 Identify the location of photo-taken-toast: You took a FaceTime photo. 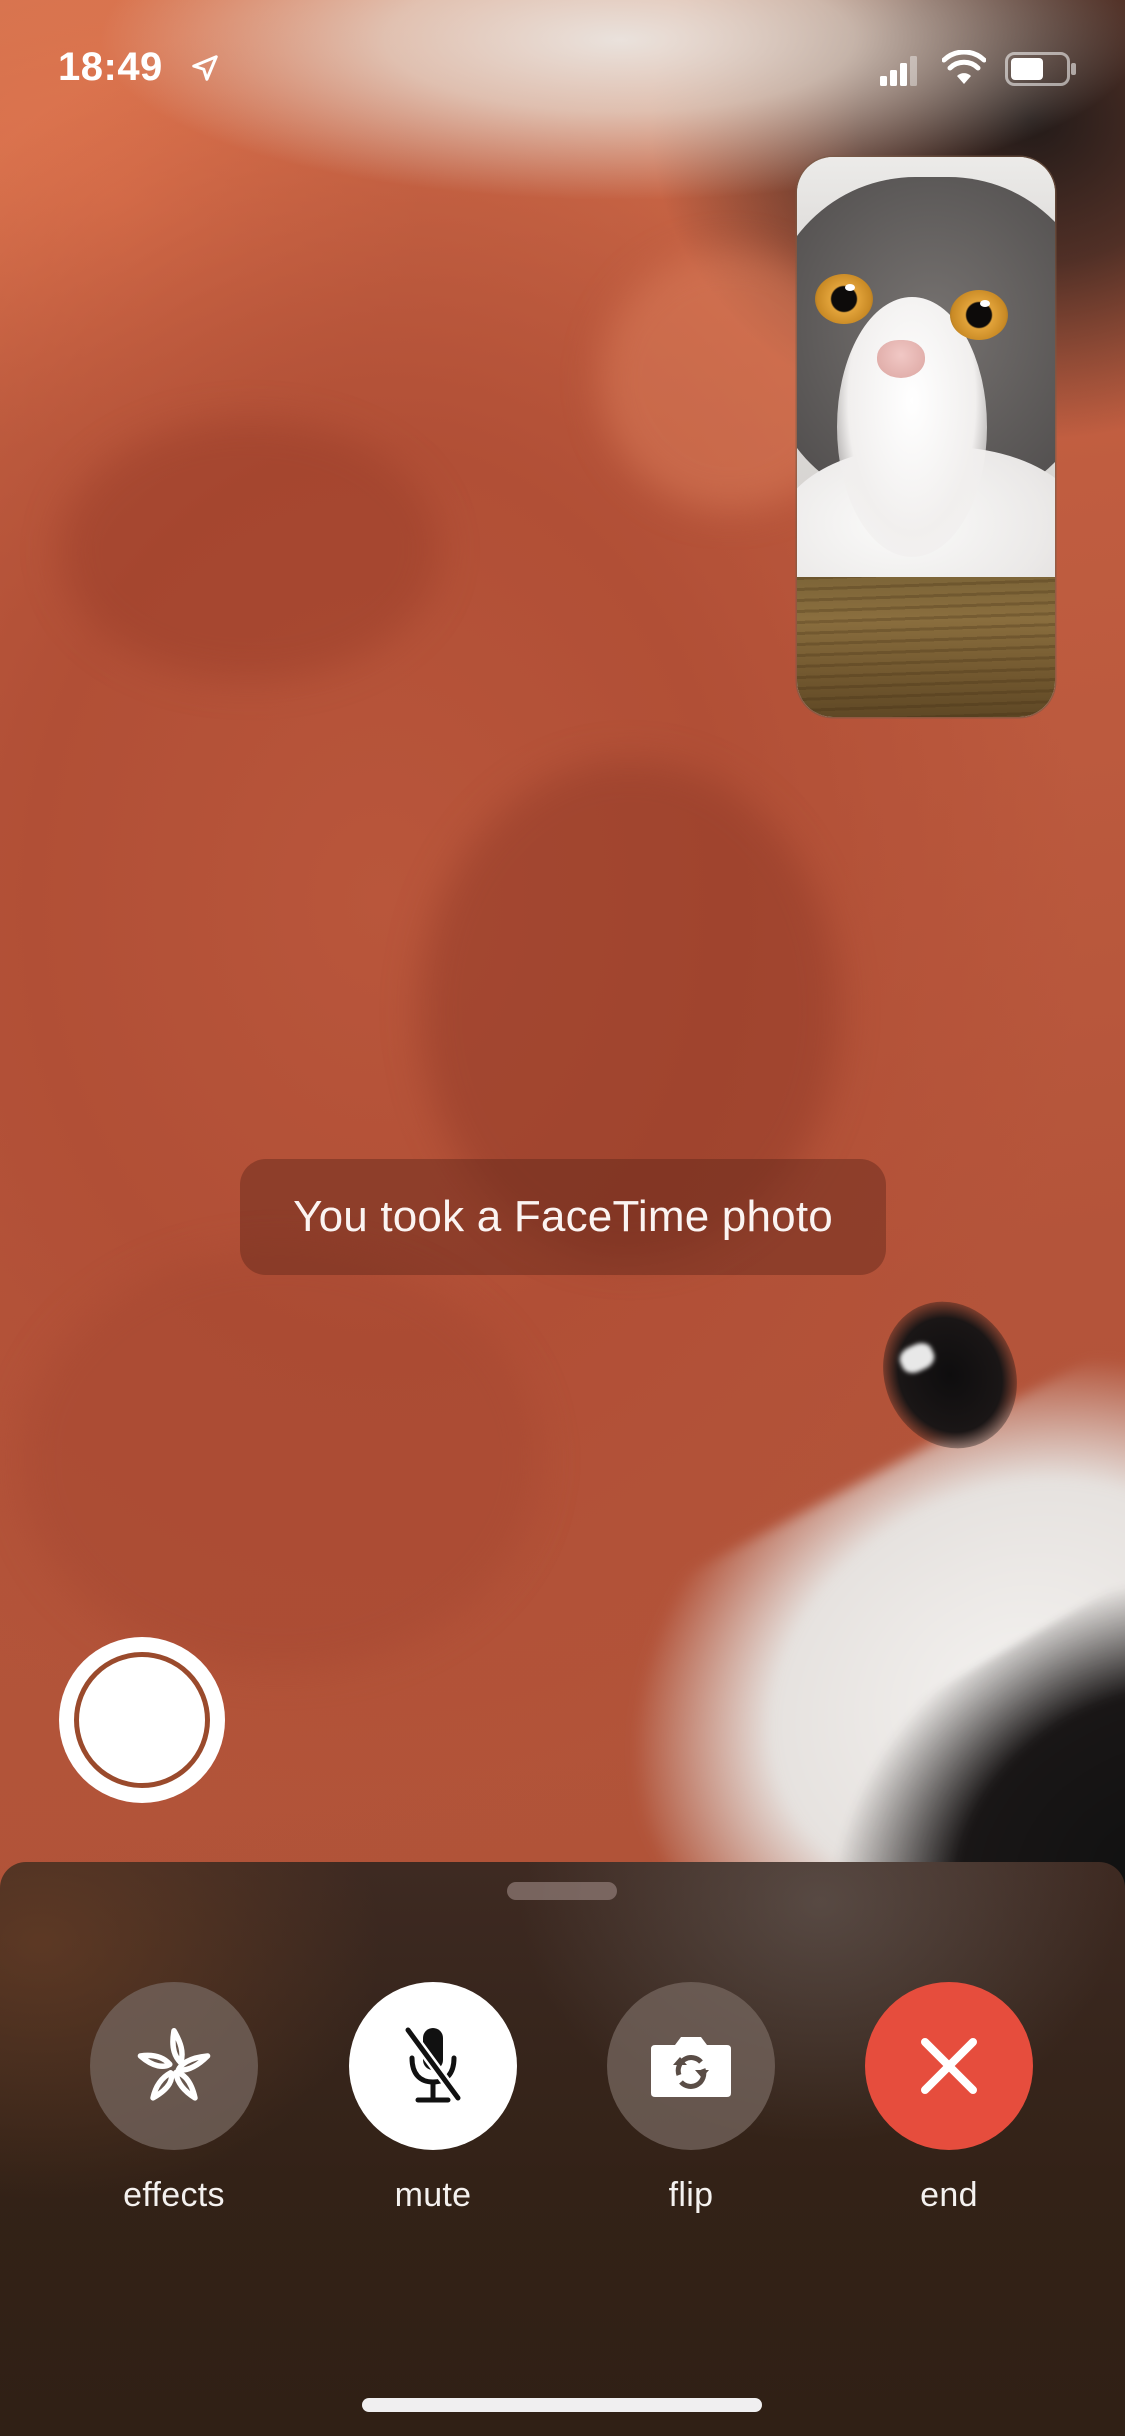
(563, 1217).